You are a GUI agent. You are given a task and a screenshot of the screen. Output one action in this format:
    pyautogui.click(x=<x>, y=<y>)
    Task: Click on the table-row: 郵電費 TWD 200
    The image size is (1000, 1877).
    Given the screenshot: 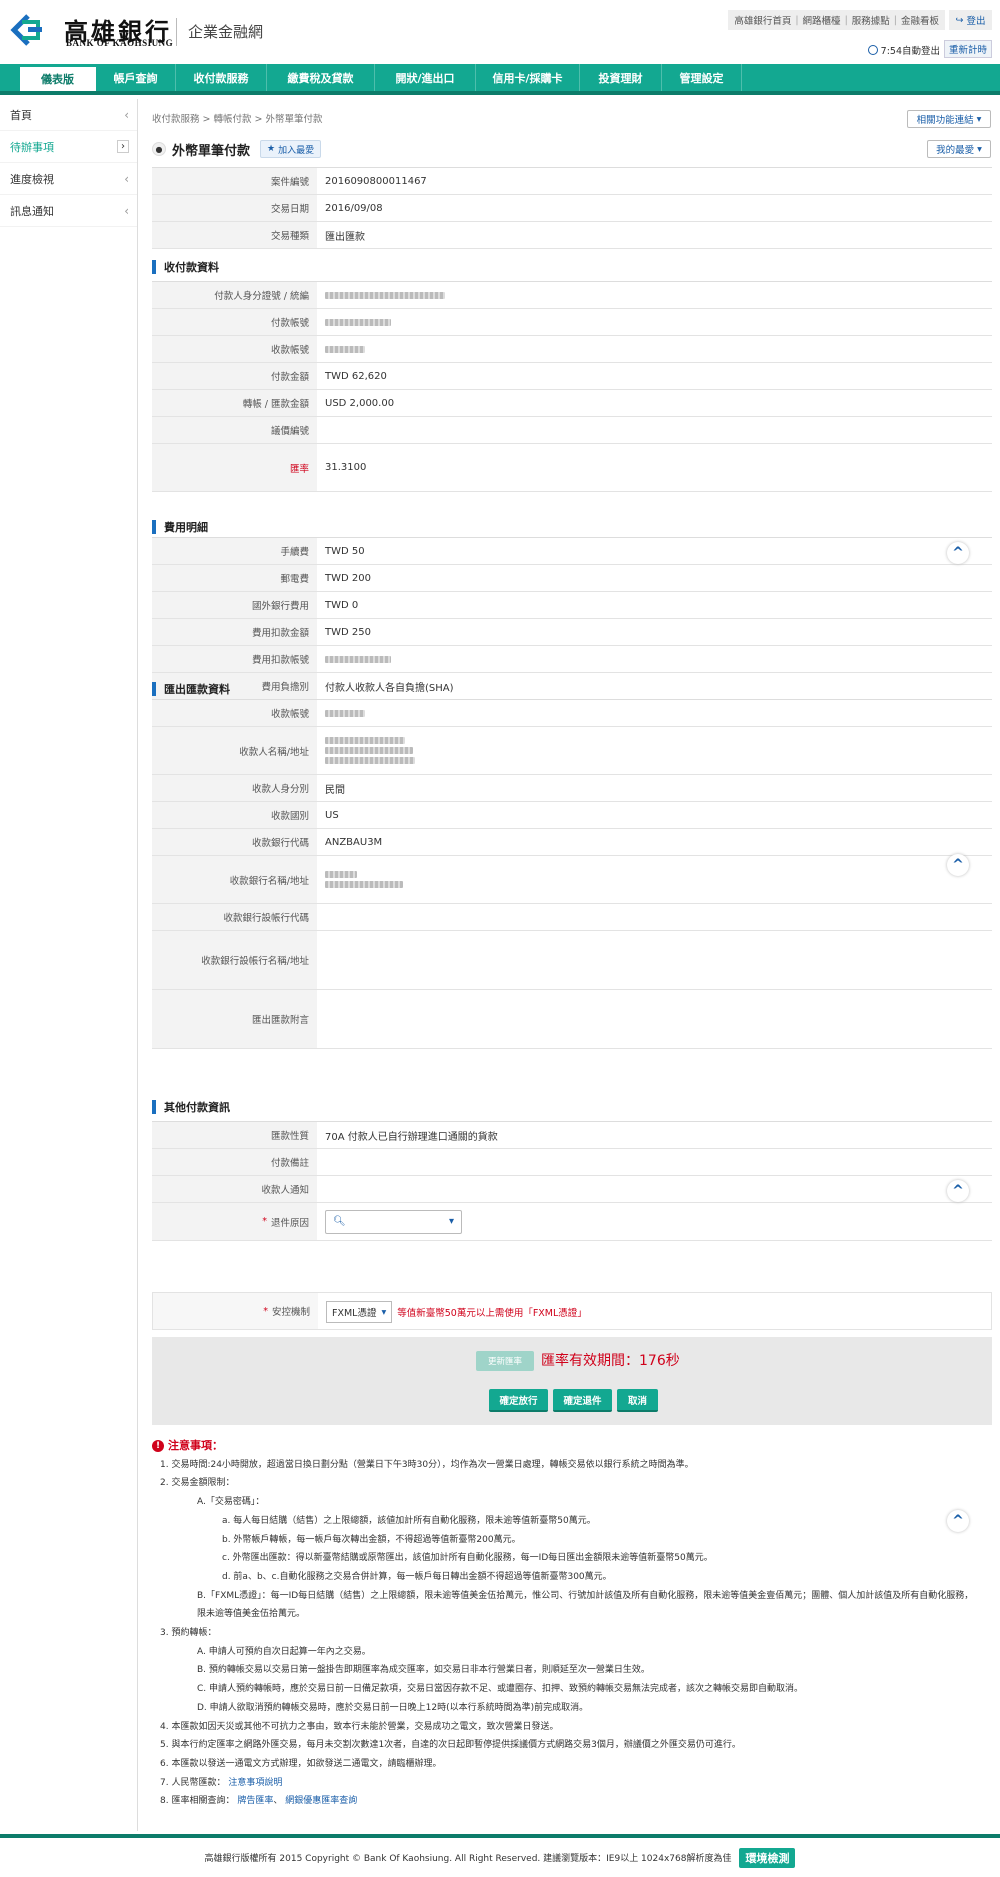 What is the action you would take?
    pyautogui.click(x=572, y=578)
    